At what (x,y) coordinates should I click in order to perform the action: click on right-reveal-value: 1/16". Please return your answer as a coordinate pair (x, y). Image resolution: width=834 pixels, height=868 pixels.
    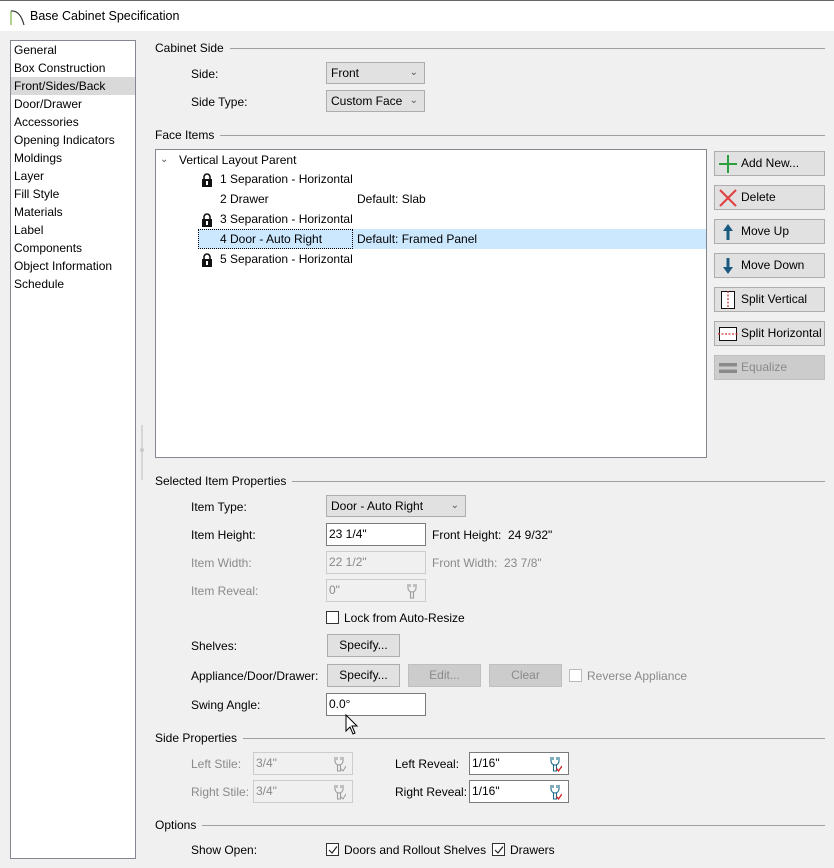
    Looking at the image, I should click on (486, 791).